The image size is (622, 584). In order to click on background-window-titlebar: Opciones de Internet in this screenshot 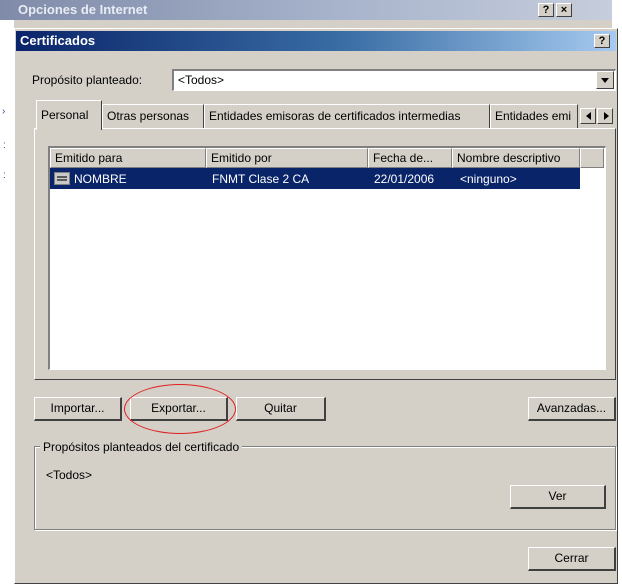, I will do `click(311, 10)`.